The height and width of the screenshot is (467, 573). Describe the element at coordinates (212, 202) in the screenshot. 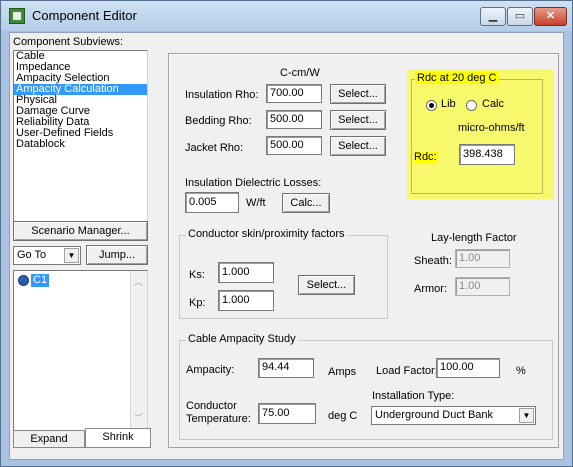

I see `dielectric-losses-input: 0.005` at that location.